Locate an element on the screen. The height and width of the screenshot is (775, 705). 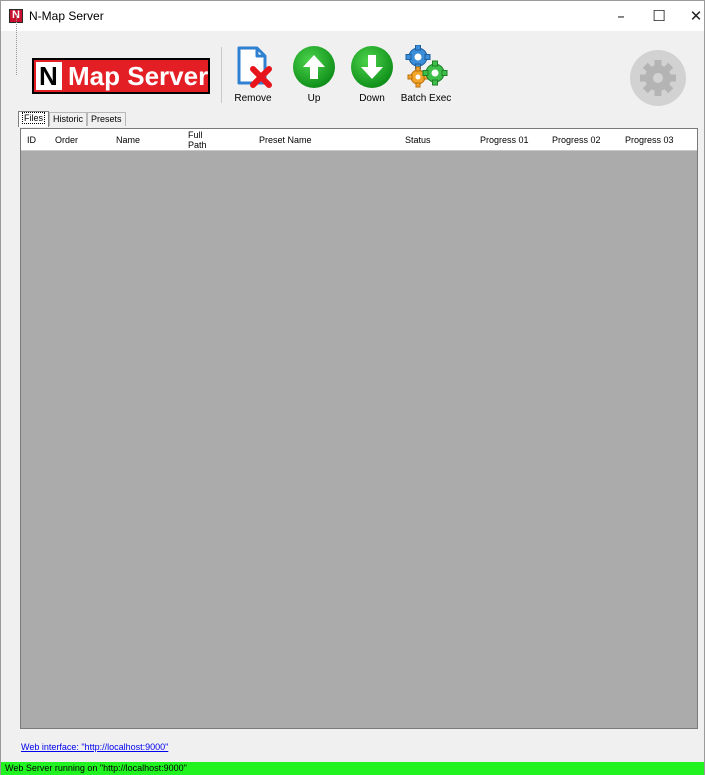
column-header-name: Name is located at coordinates (128, 140).